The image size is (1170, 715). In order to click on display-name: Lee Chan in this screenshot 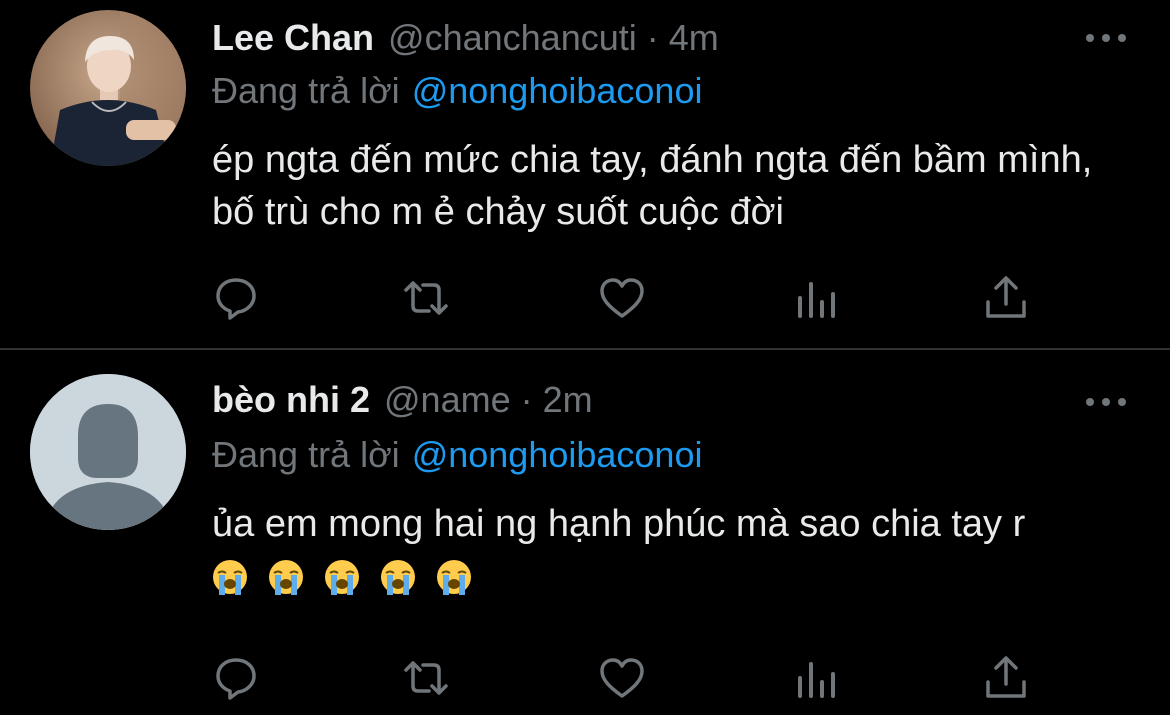, I will do `click(293, 38)`.